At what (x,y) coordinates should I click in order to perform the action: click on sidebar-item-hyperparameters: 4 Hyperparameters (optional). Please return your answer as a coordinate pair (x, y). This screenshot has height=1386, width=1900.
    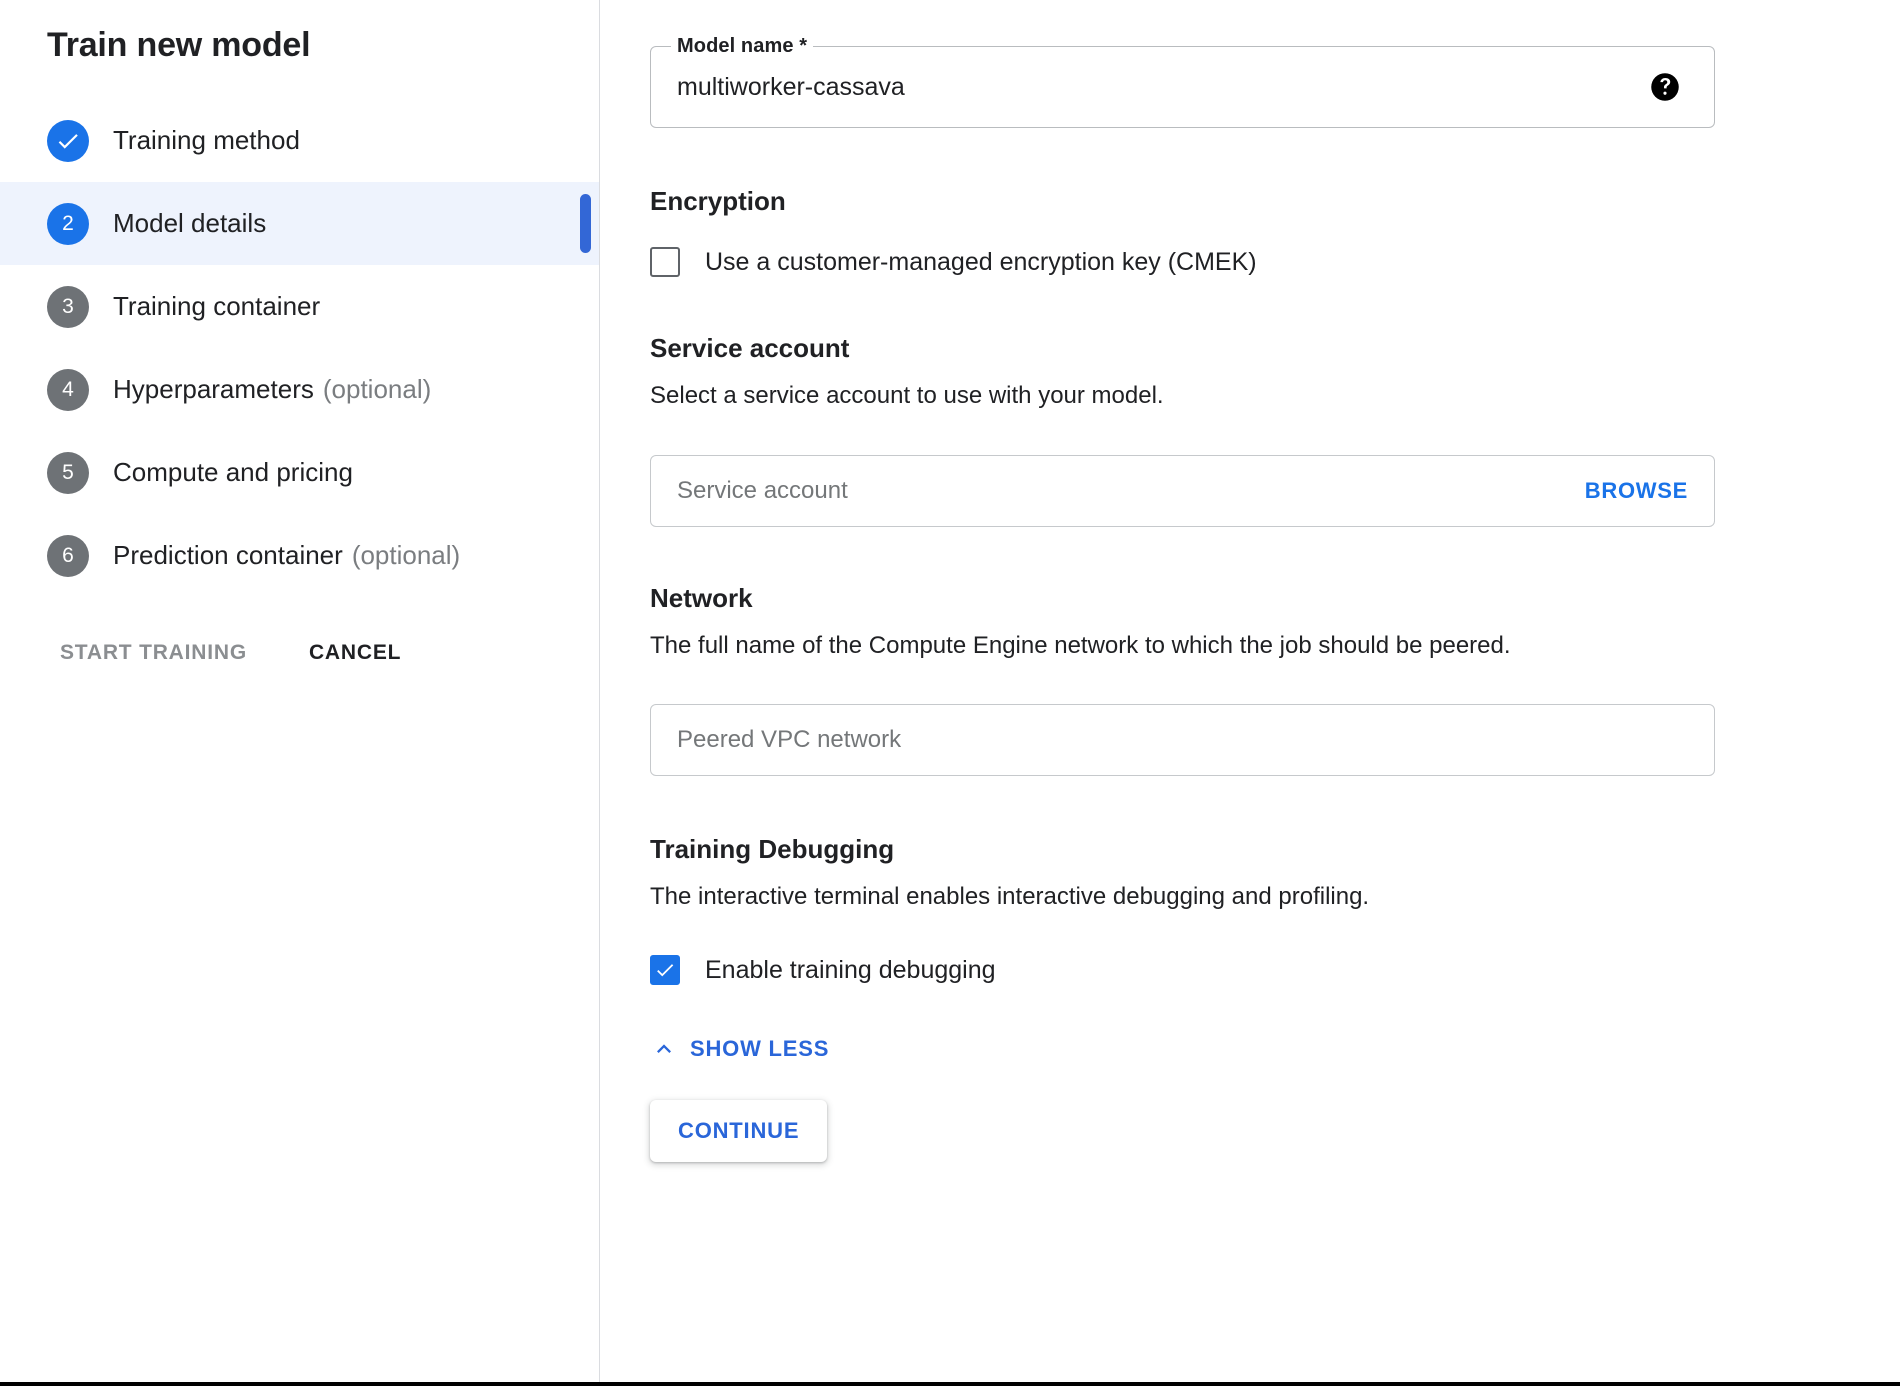
    Looking at the image, I should click on (299, 389).